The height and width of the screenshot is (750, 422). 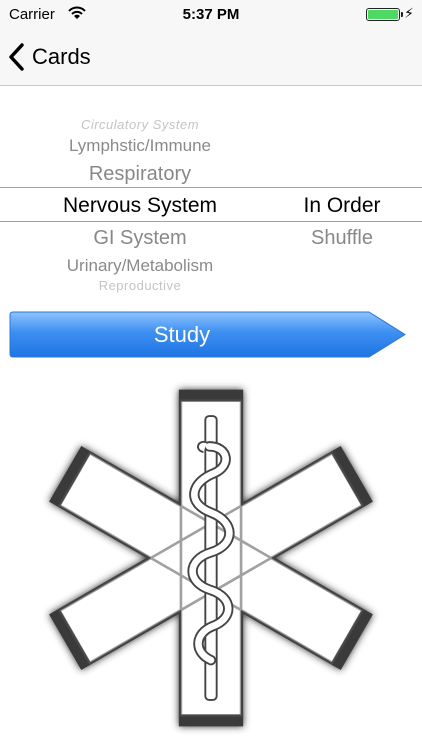 What do you see at coordinates (140, 124) in the screenshot?
I see `picker-row-circulatory: Circulatory System` at bounding box center [140, 124].